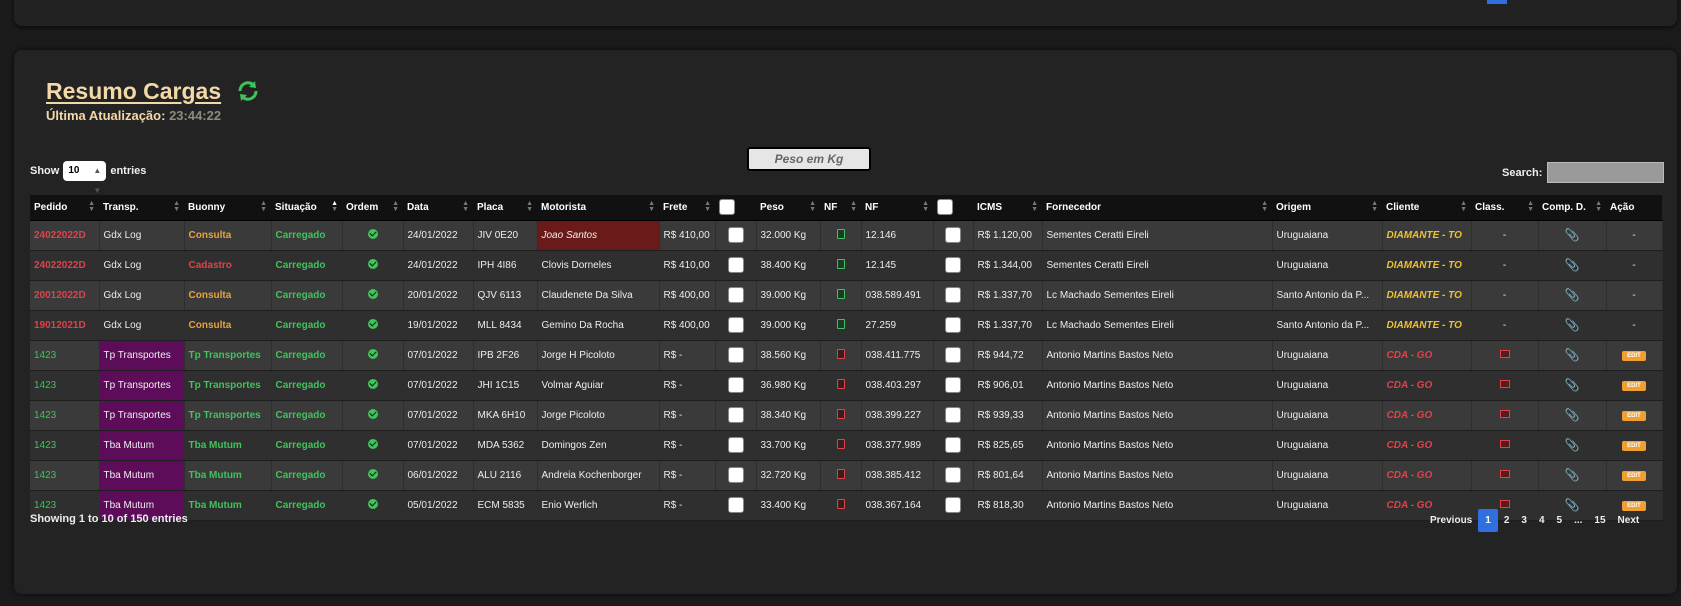  What do you see at coordinates (1507, 520) in the screenshot?
I see `page-button: 2` at bounding box center [1507, 520].